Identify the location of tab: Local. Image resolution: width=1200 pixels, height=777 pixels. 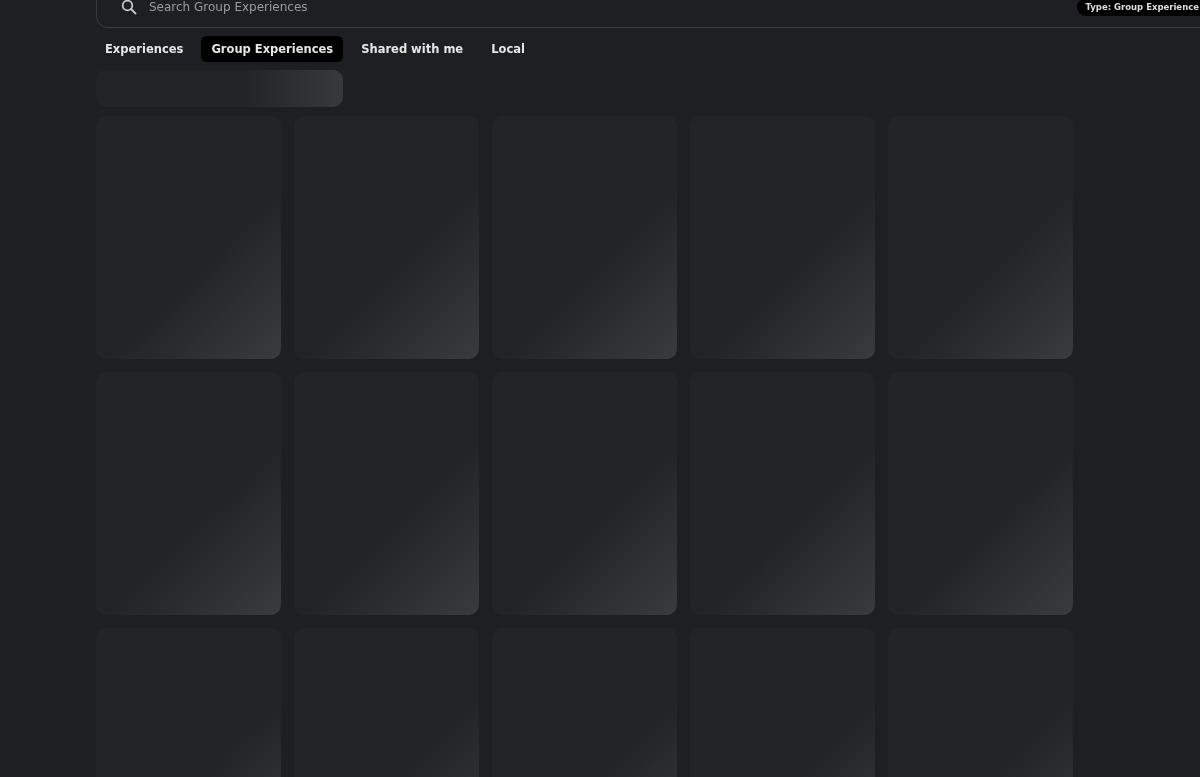
(508, 49).